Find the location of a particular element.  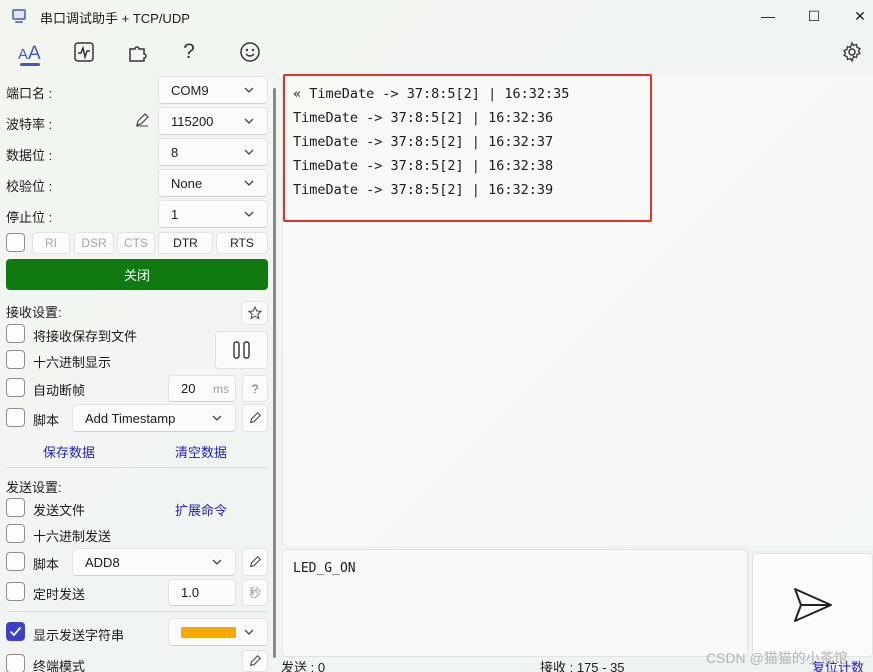

signal-dtr: DTR is located at coordinates (185, 243).